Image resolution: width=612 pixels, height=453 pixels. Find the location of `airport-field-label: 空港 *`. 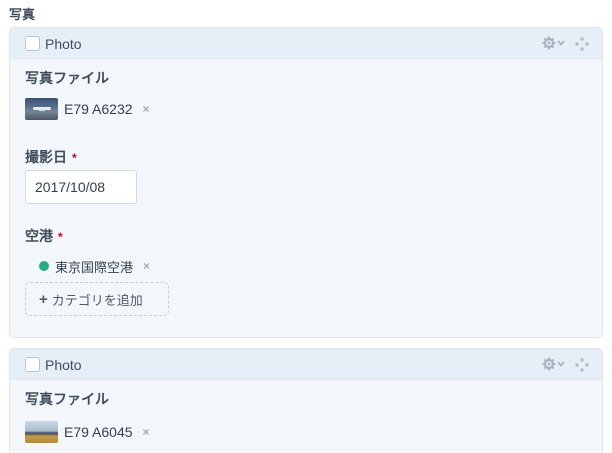

airport-field-label: 空港 * is located at coordinates (44, 236).